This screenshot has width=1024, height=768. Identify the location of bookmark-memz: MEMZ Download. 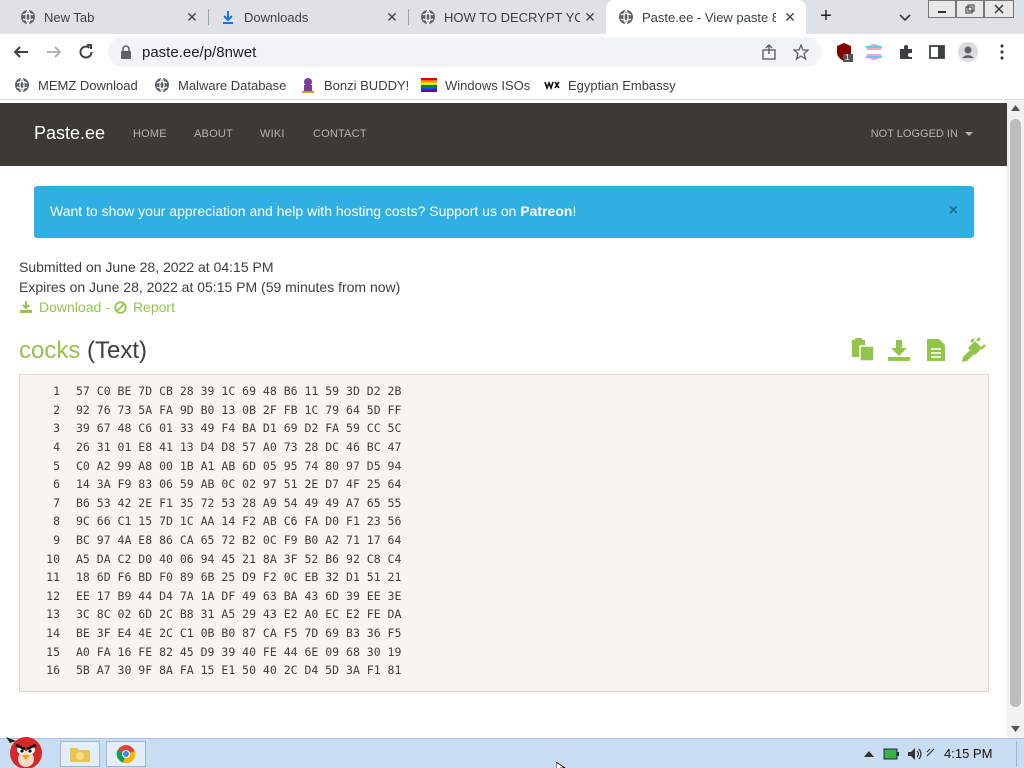
(76, 85).